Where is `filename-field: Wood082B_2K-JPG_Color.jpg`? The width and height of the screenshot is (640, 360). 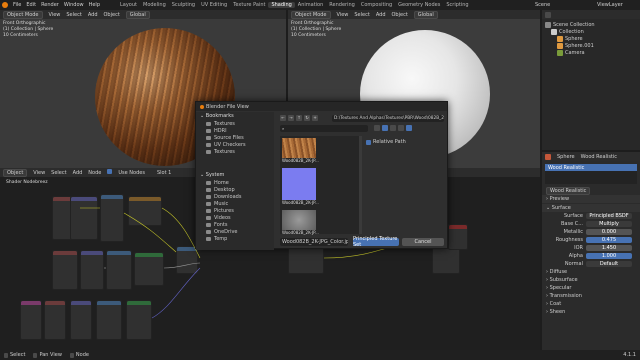 filename-field: Wood082B_2K-JPG_Color.jpg is located at coordinates (314, 242).